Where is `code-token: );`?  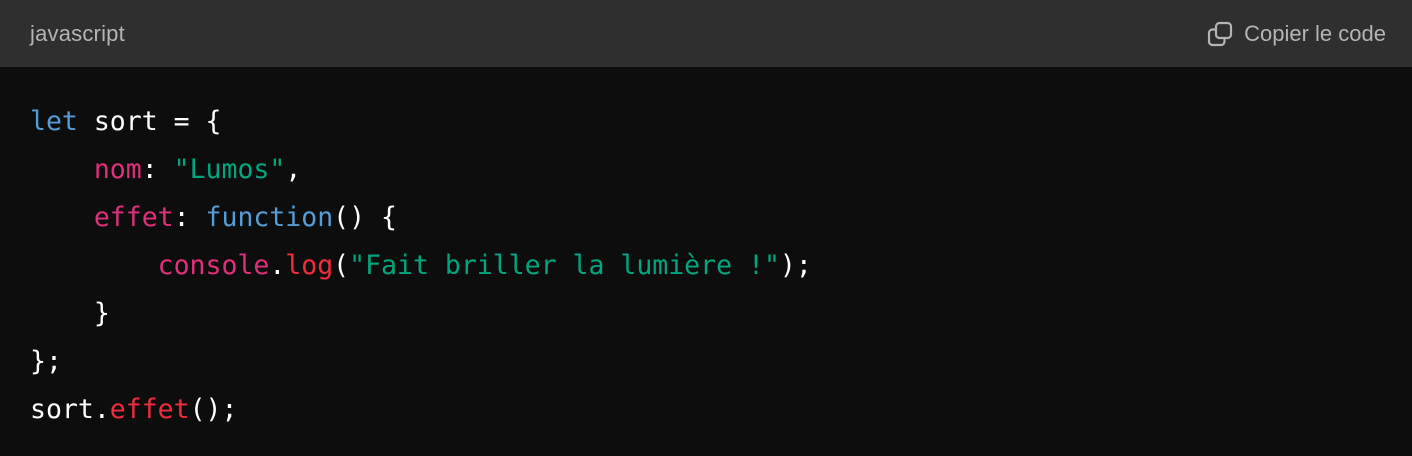 code-token: ); is located at coordinates (795, 265).